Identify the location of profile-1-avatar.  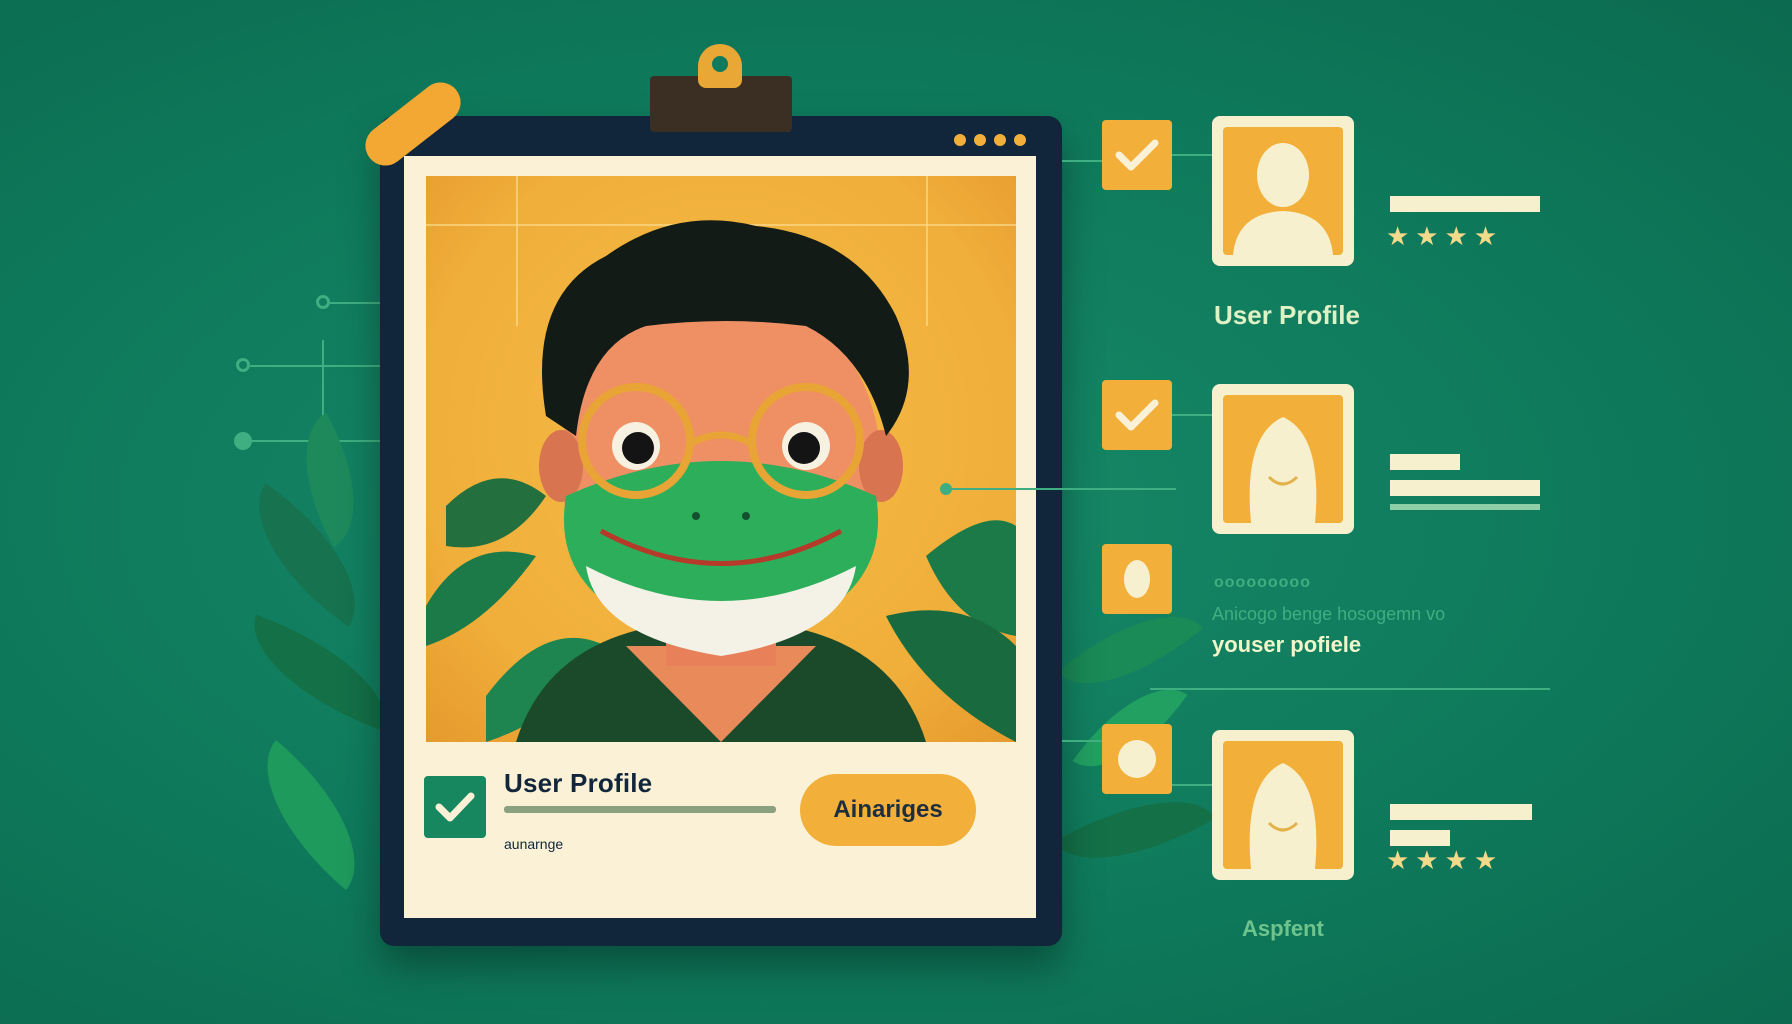
(1283, 191).